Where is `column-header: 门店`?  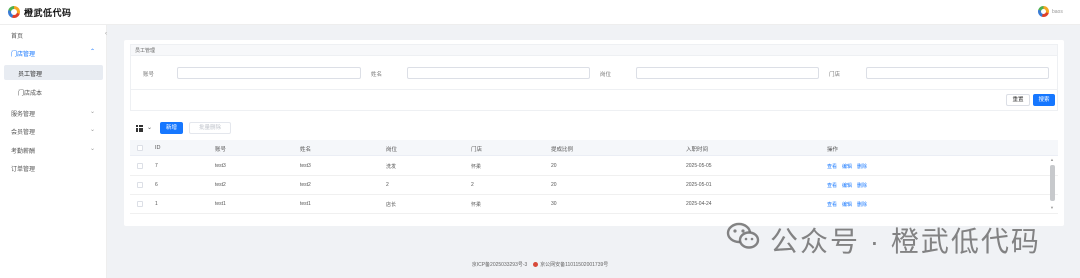 column-header: 门店 is located at coordinates (477, 150).